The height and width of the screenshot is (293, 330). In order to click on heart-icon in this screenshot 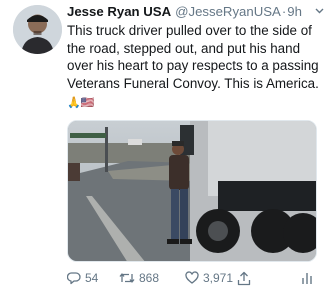, I will do `click(192, 278)`.